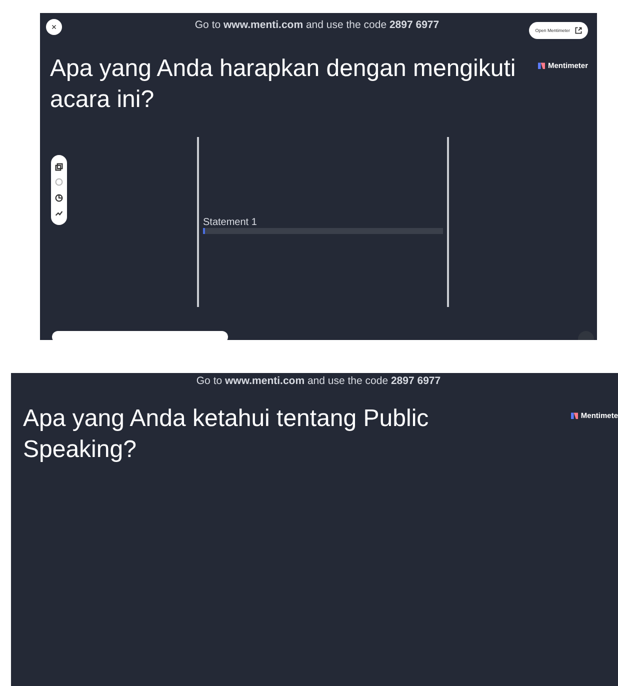 This screenshot has height=686, width=618. I want to click on pie-icon, so click(59, 198).